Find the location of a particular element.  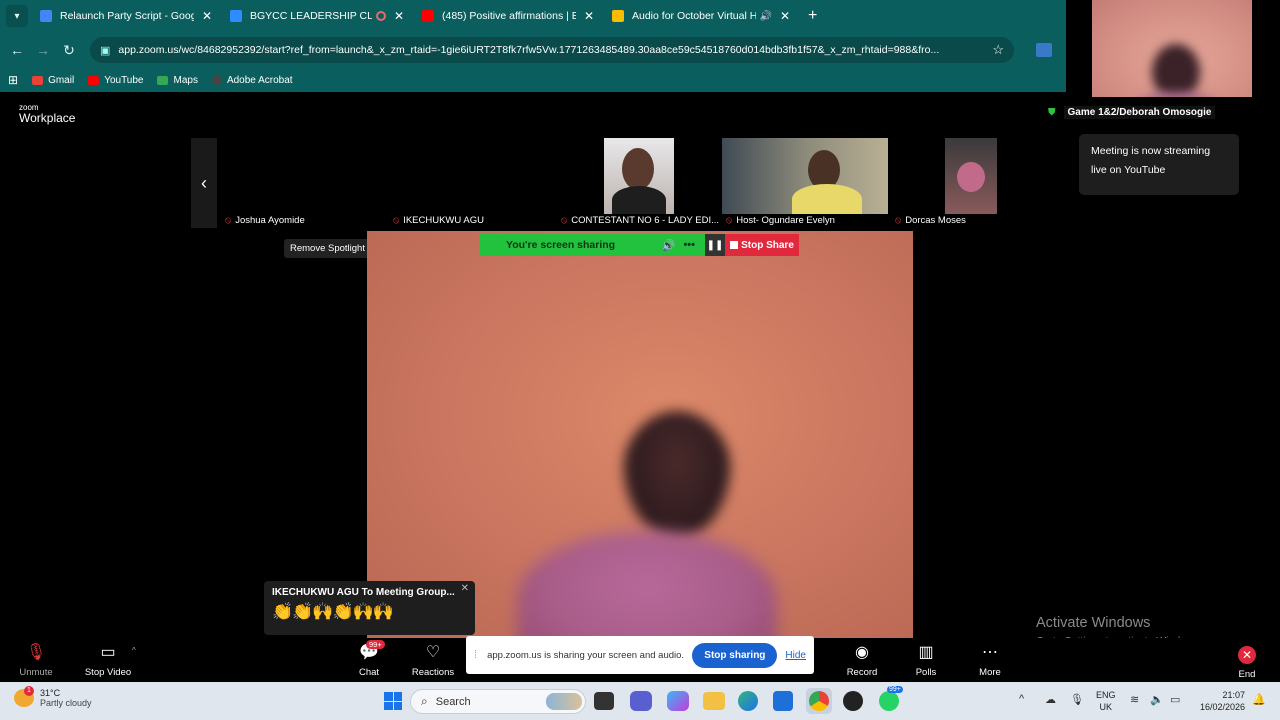

whatsapp-icon: 99+ is located at coordinates (891, 698).